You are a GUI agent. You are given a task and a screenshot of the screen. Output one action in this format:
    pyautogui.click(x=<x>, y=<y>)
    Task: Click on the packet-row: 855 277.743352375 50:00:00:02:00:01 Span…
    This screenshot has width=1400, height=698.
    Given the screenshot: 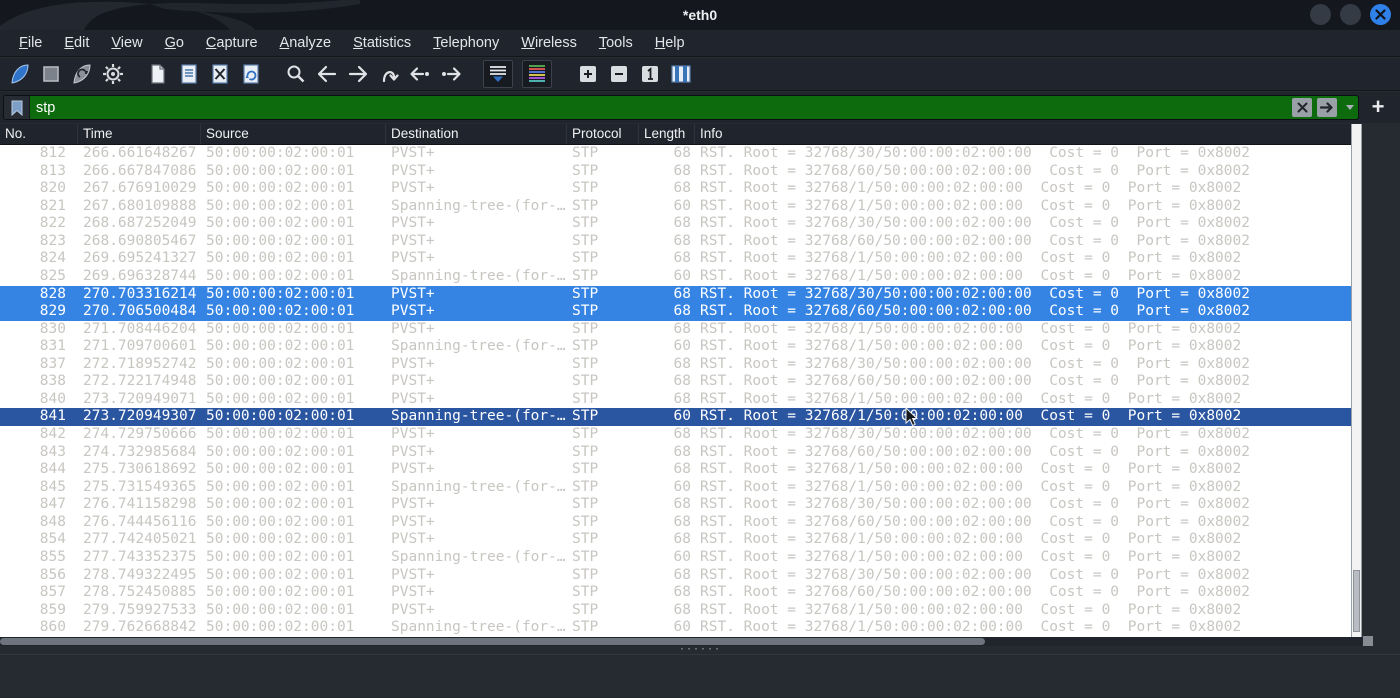 What is the action you would take?
    pyautogui.click(x=675, y=557)
    